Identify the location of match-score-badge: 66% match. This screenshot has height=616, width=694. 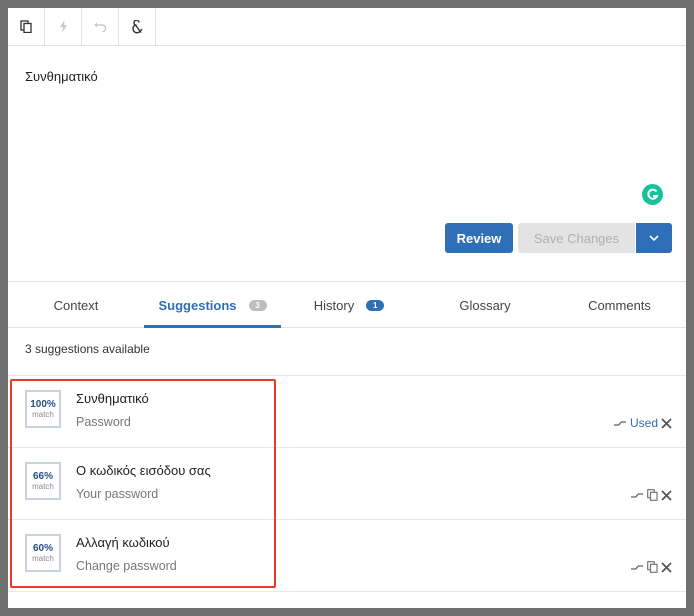
(43, 481).